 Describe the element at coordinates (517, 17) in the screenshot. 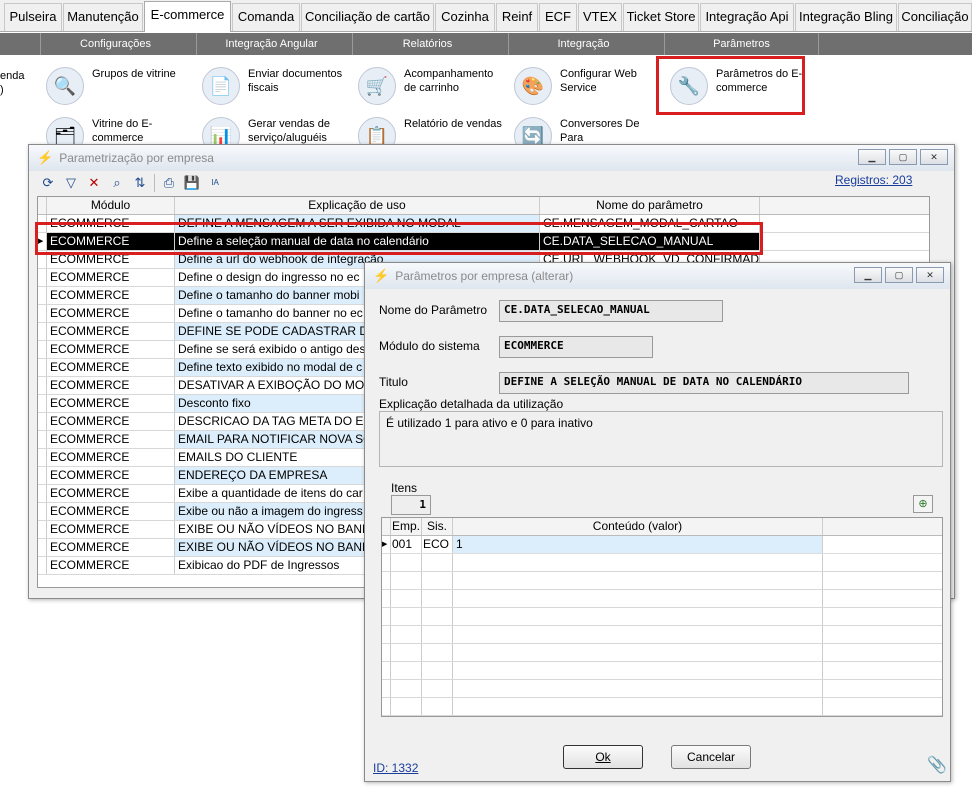

I see `tab-reinf: Reinf` at that location.